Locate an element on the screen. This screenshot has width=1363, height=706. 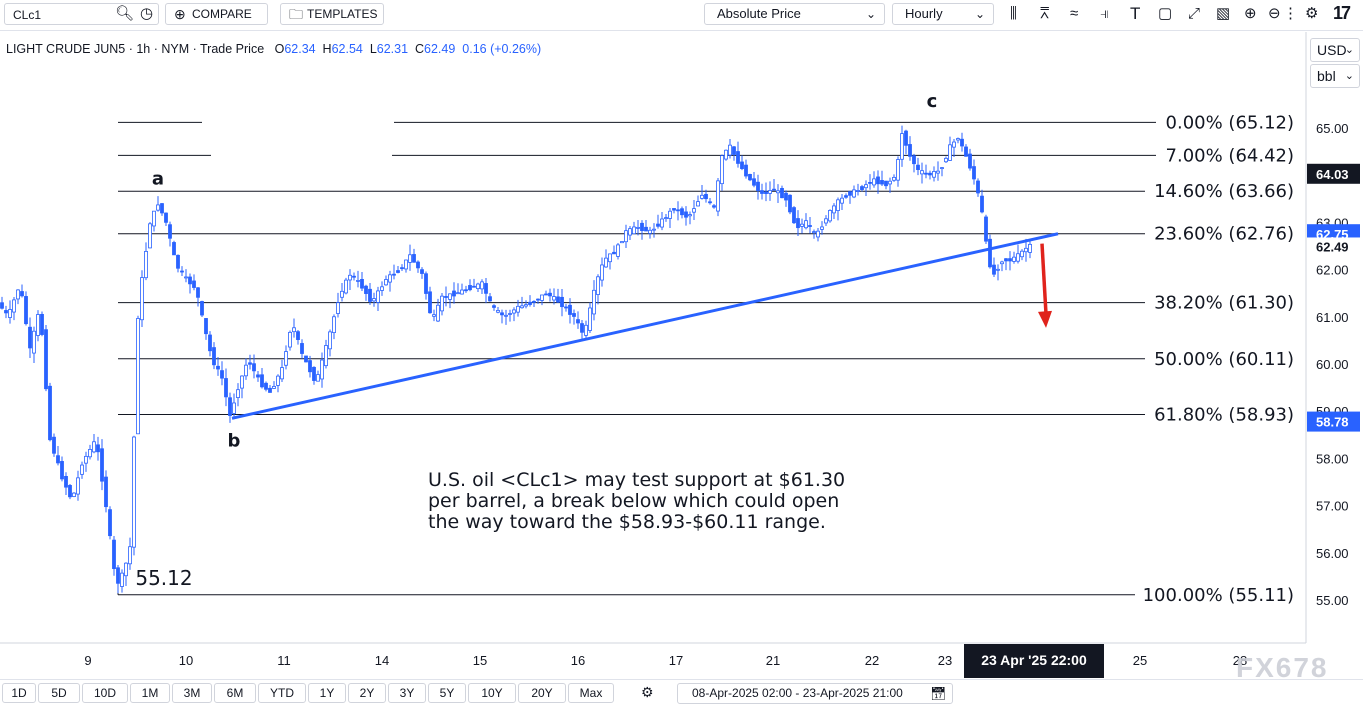
price-badge-label: 64.03 is located at coordinates (1332, 174).